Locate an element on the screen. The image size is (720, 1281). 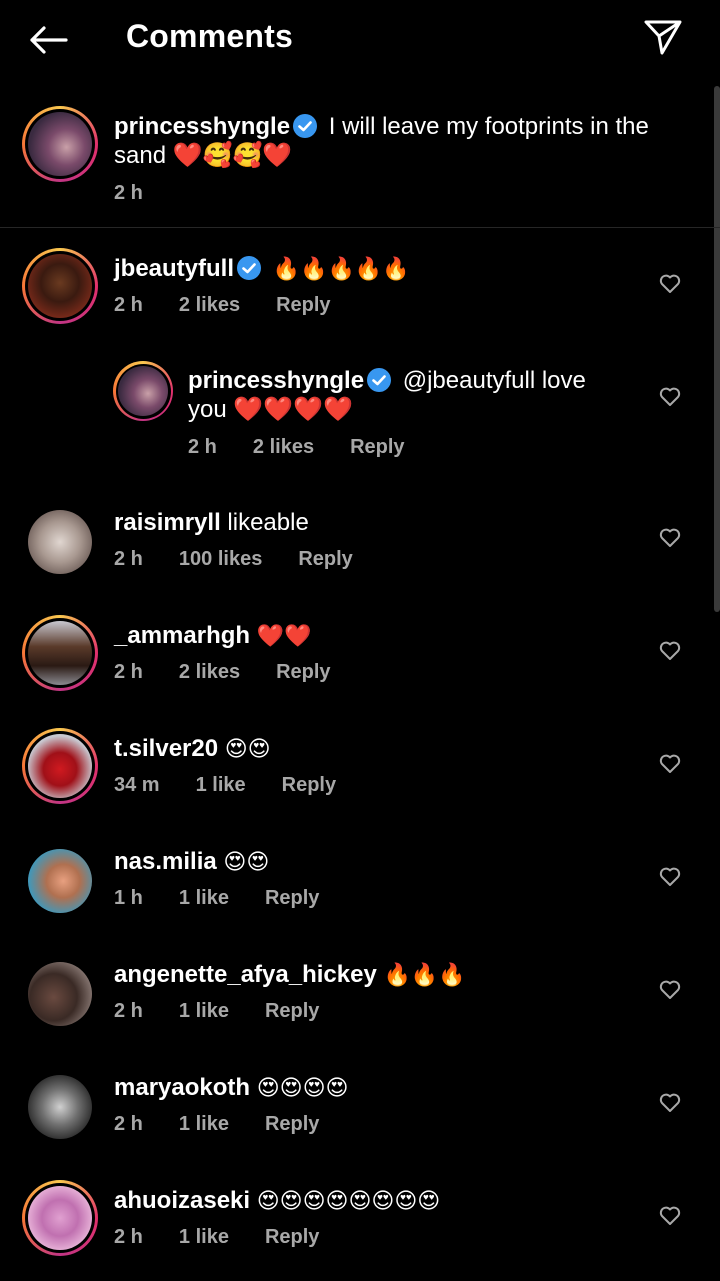
back-button is located at coordinates (48, 40).